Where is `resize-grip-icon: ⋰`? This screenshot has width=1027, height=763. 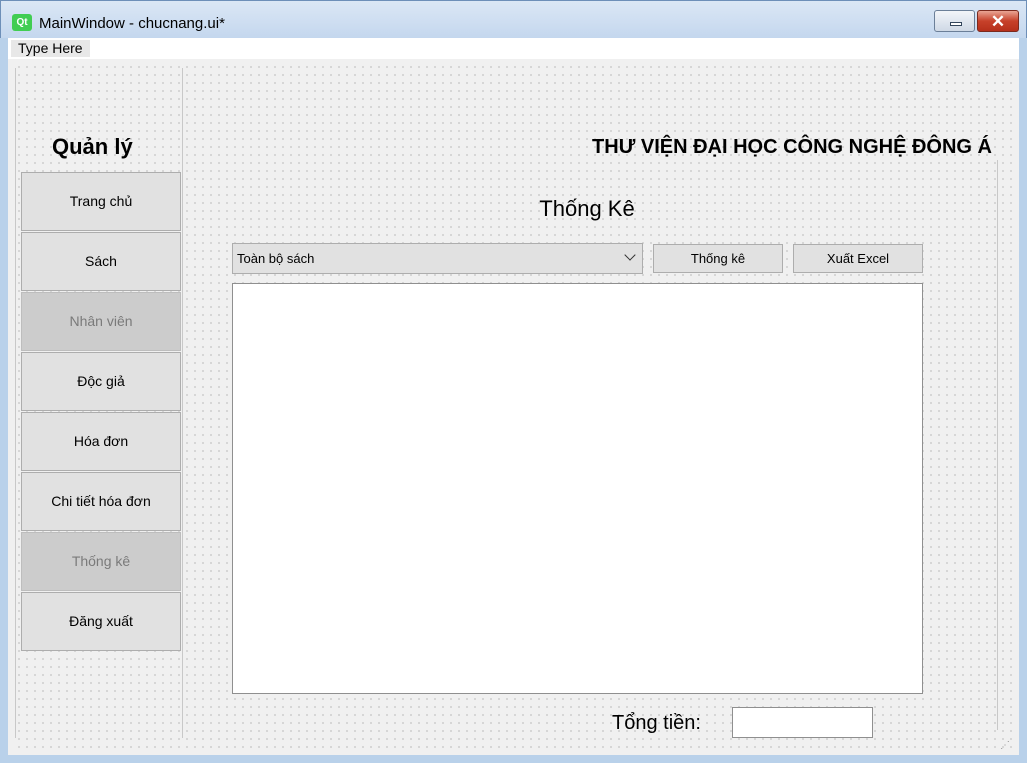
resize-grip-icon: ⋰ is located at coordinates (1007, 746).